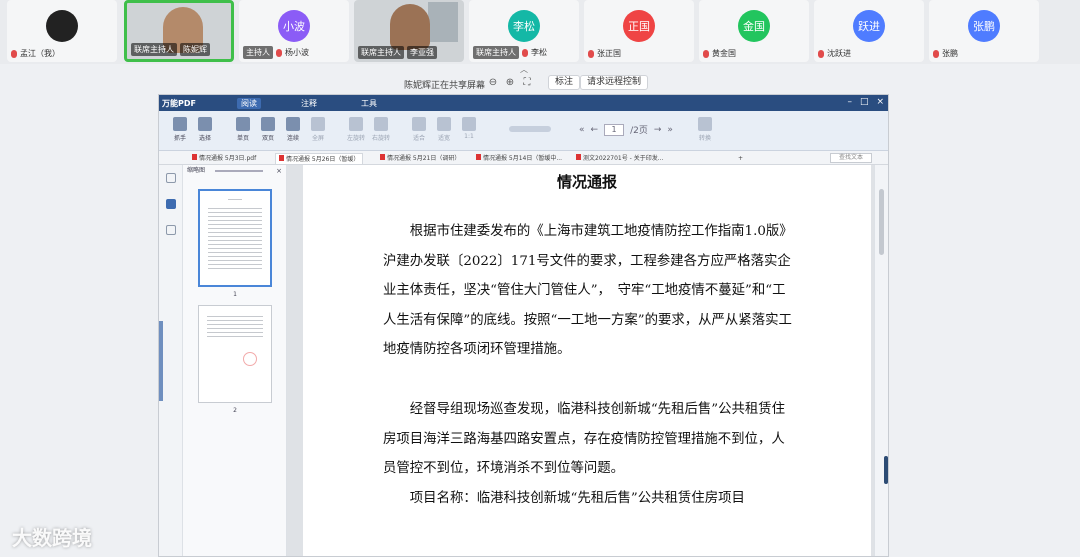 The image size is (1080, 557). Describe the element at coordinates (881, 360) in the screenshot. I see `vertical-scrollbar` at that location.